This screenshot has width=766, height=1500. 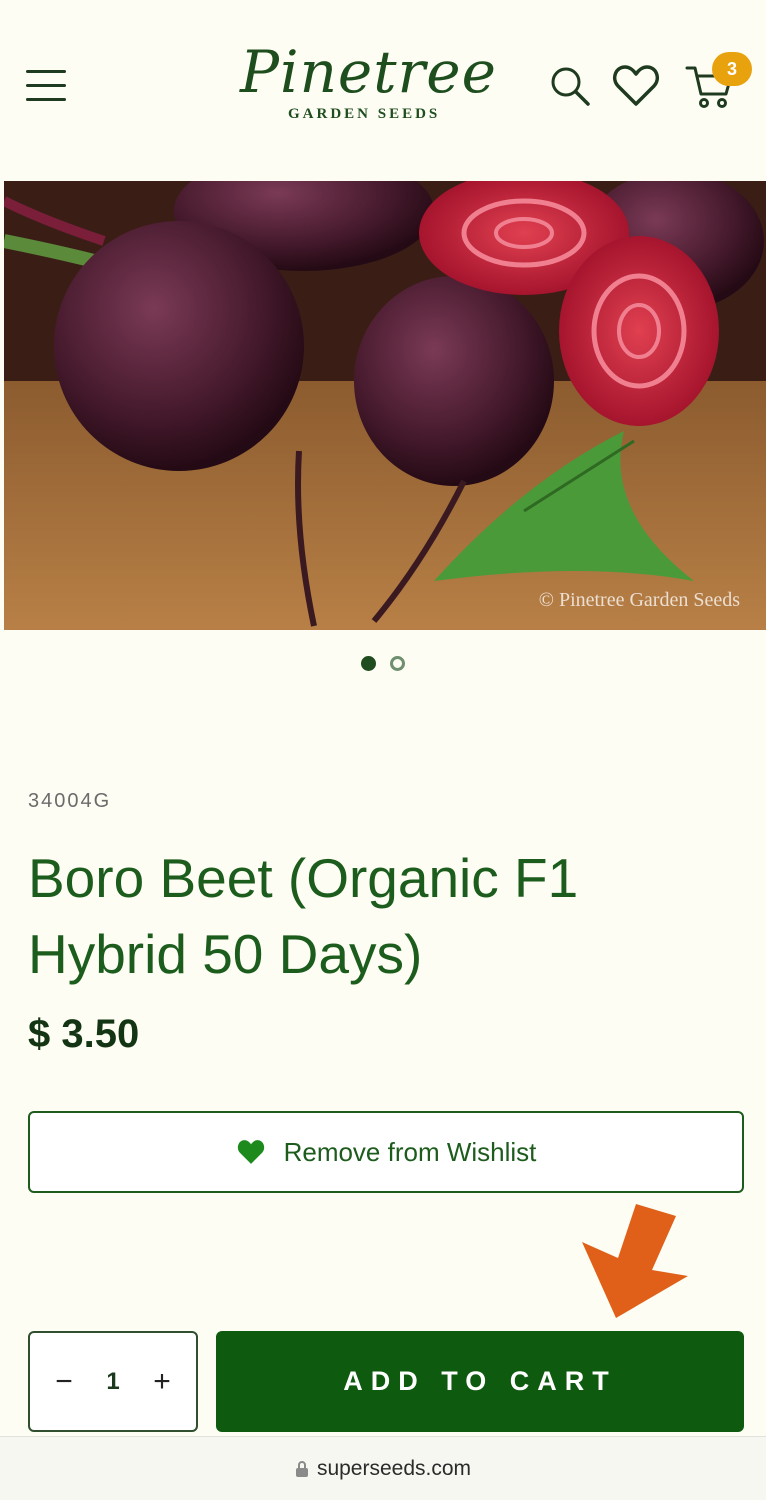 I want to click on hamburger-menu-icon, so click(x=46, y=88).